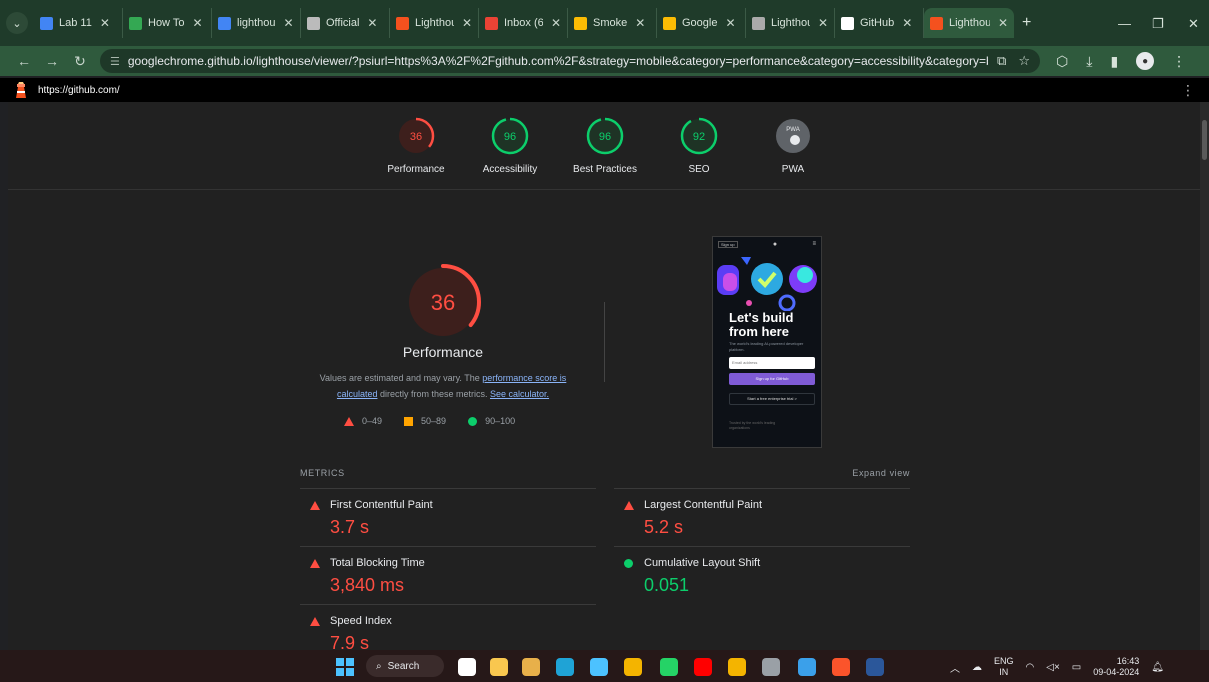 The width and height of the screenshot is (1209, 682). I want to click on leaf-icon, so click(135, 23).